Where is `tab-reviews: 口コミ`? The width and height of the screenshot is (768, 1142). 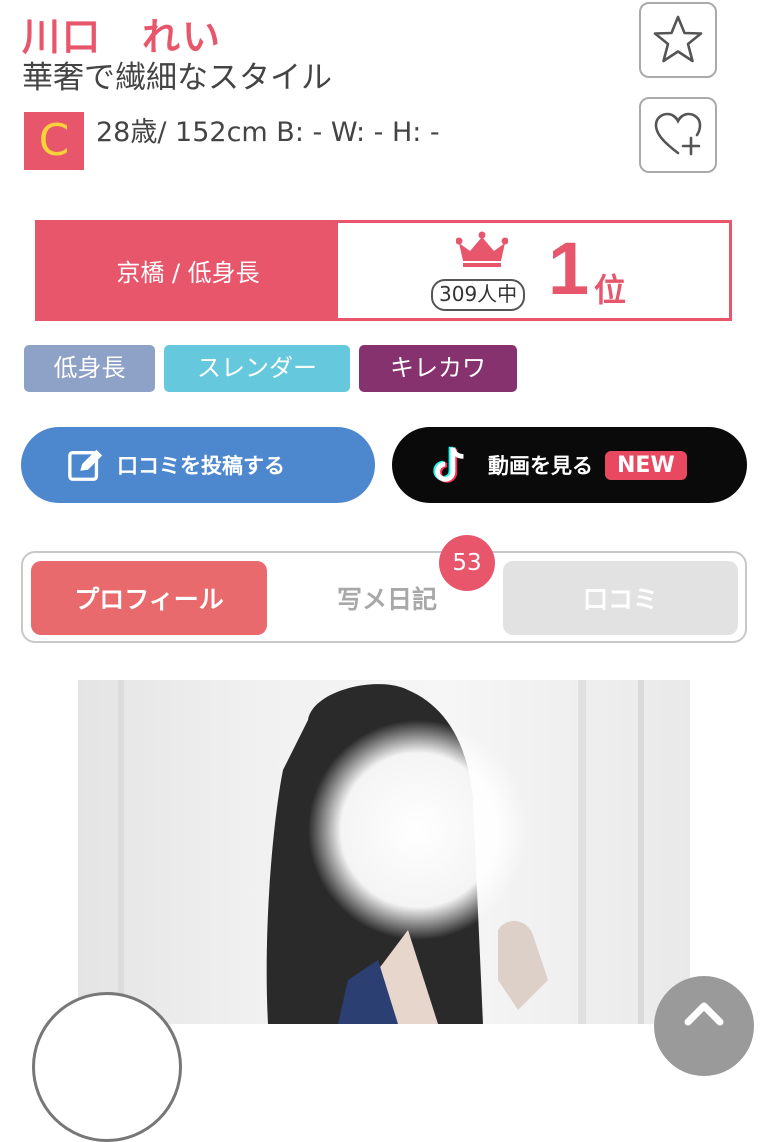
tab-reviews: 口コミ is located at coordinates (620, 598).